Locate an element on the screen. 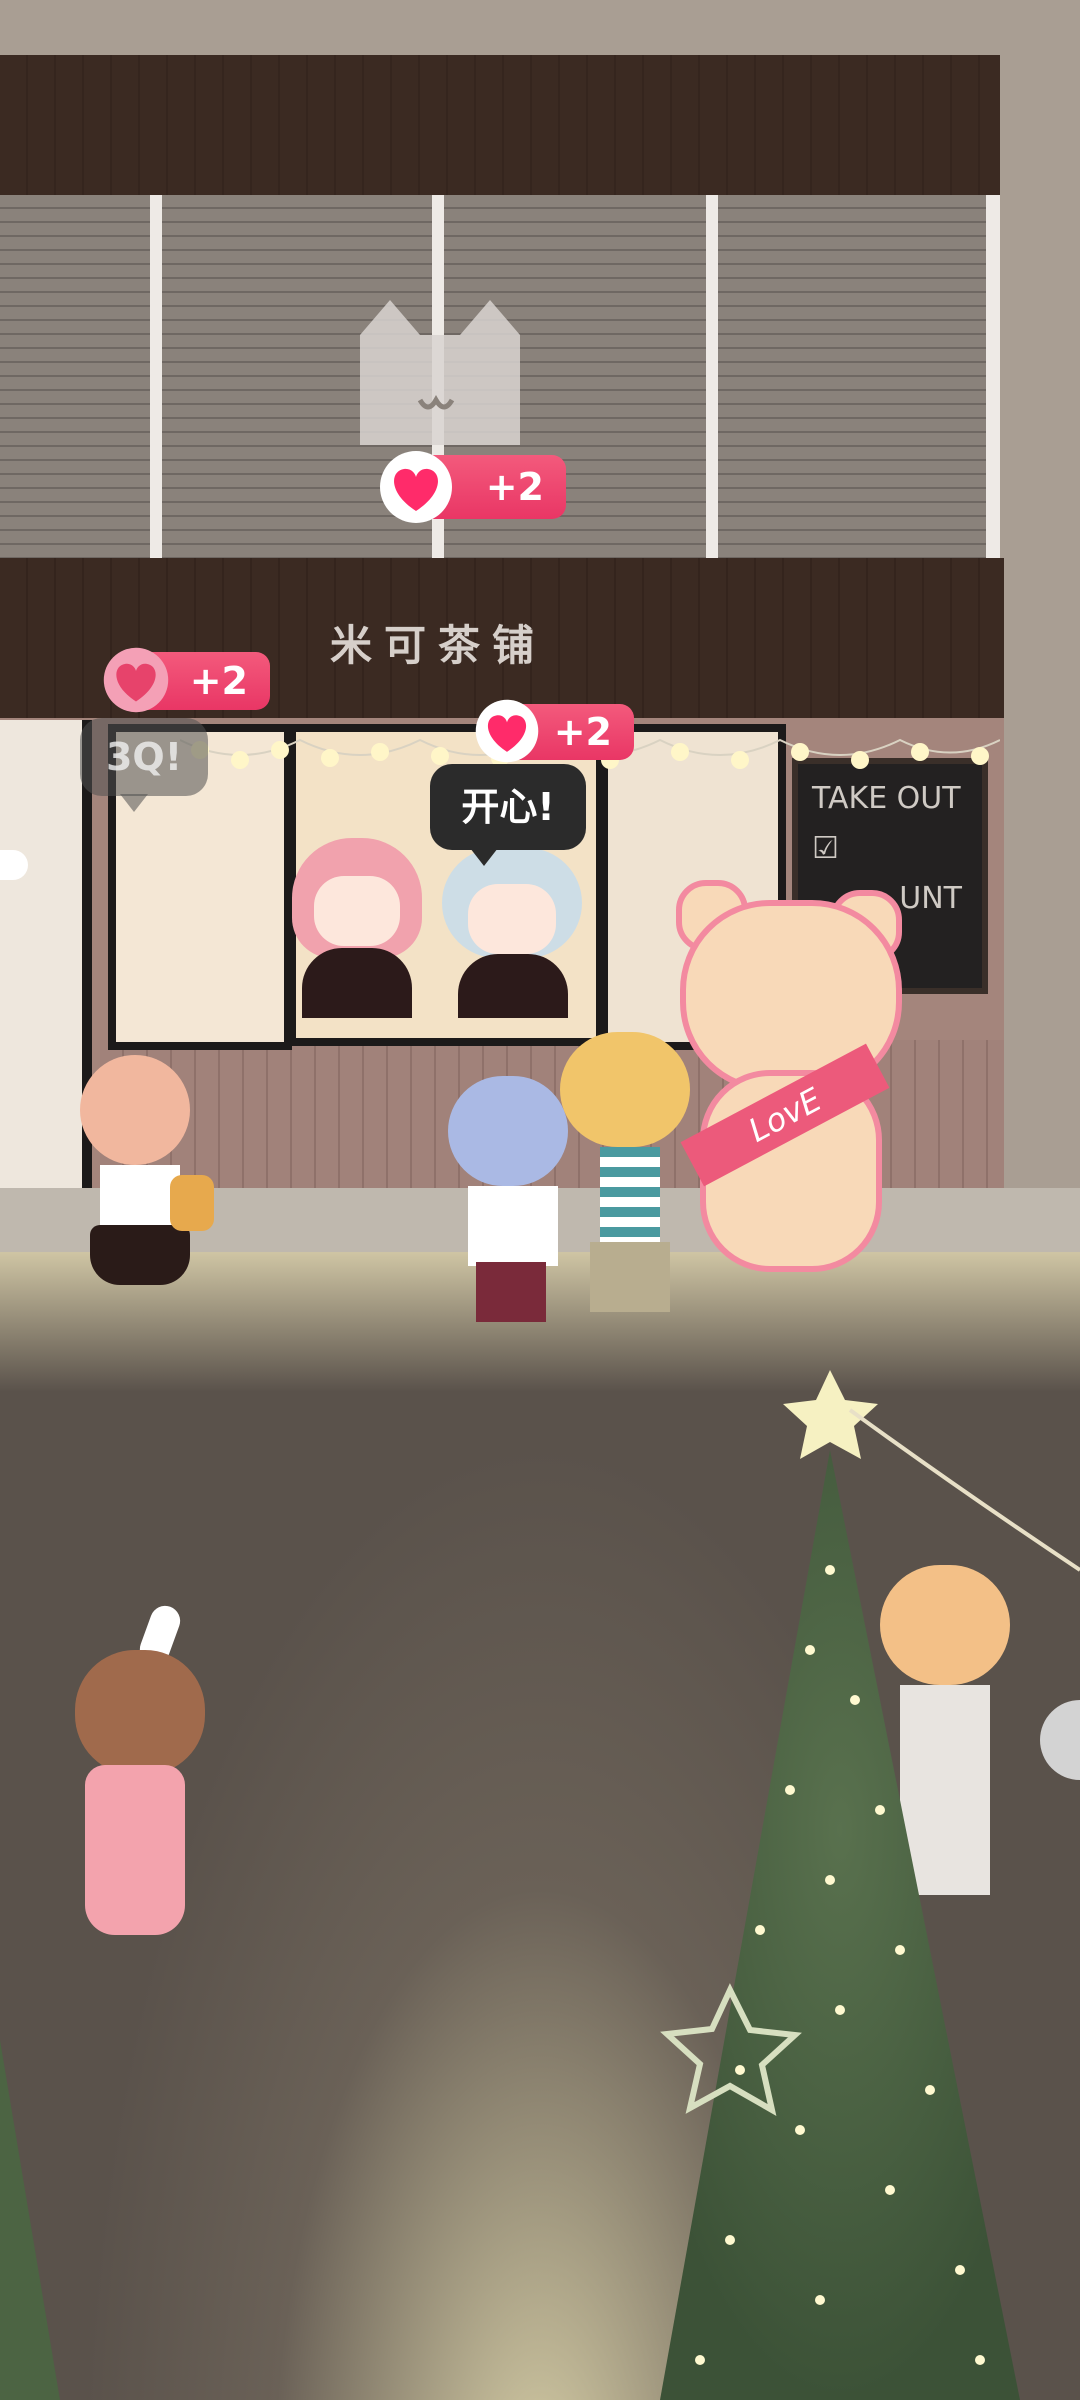 This screenshot has height=2400, width=1080. upper-roof is located at coordinates (500, 125).